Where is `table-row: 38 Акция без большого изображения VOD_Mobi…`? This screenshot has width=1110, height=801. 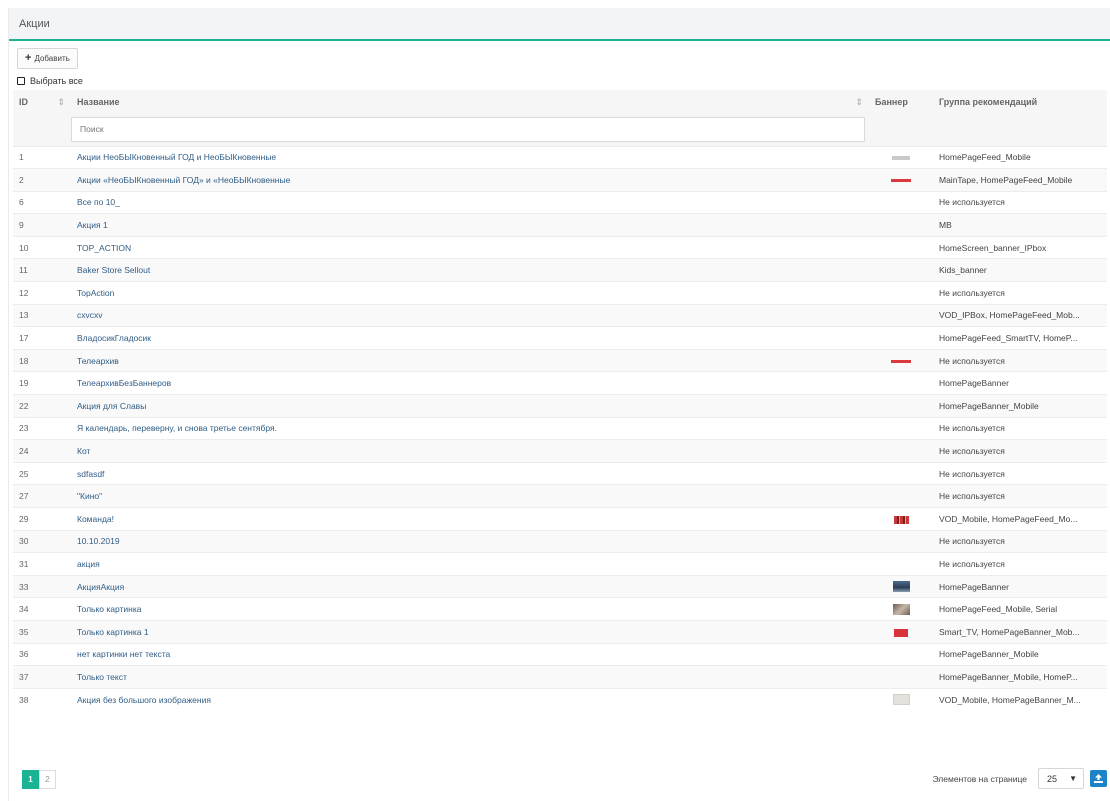
table-row: 38 Акция без большого изображения VOD_Mobi… is located at coordinates (560, 699).